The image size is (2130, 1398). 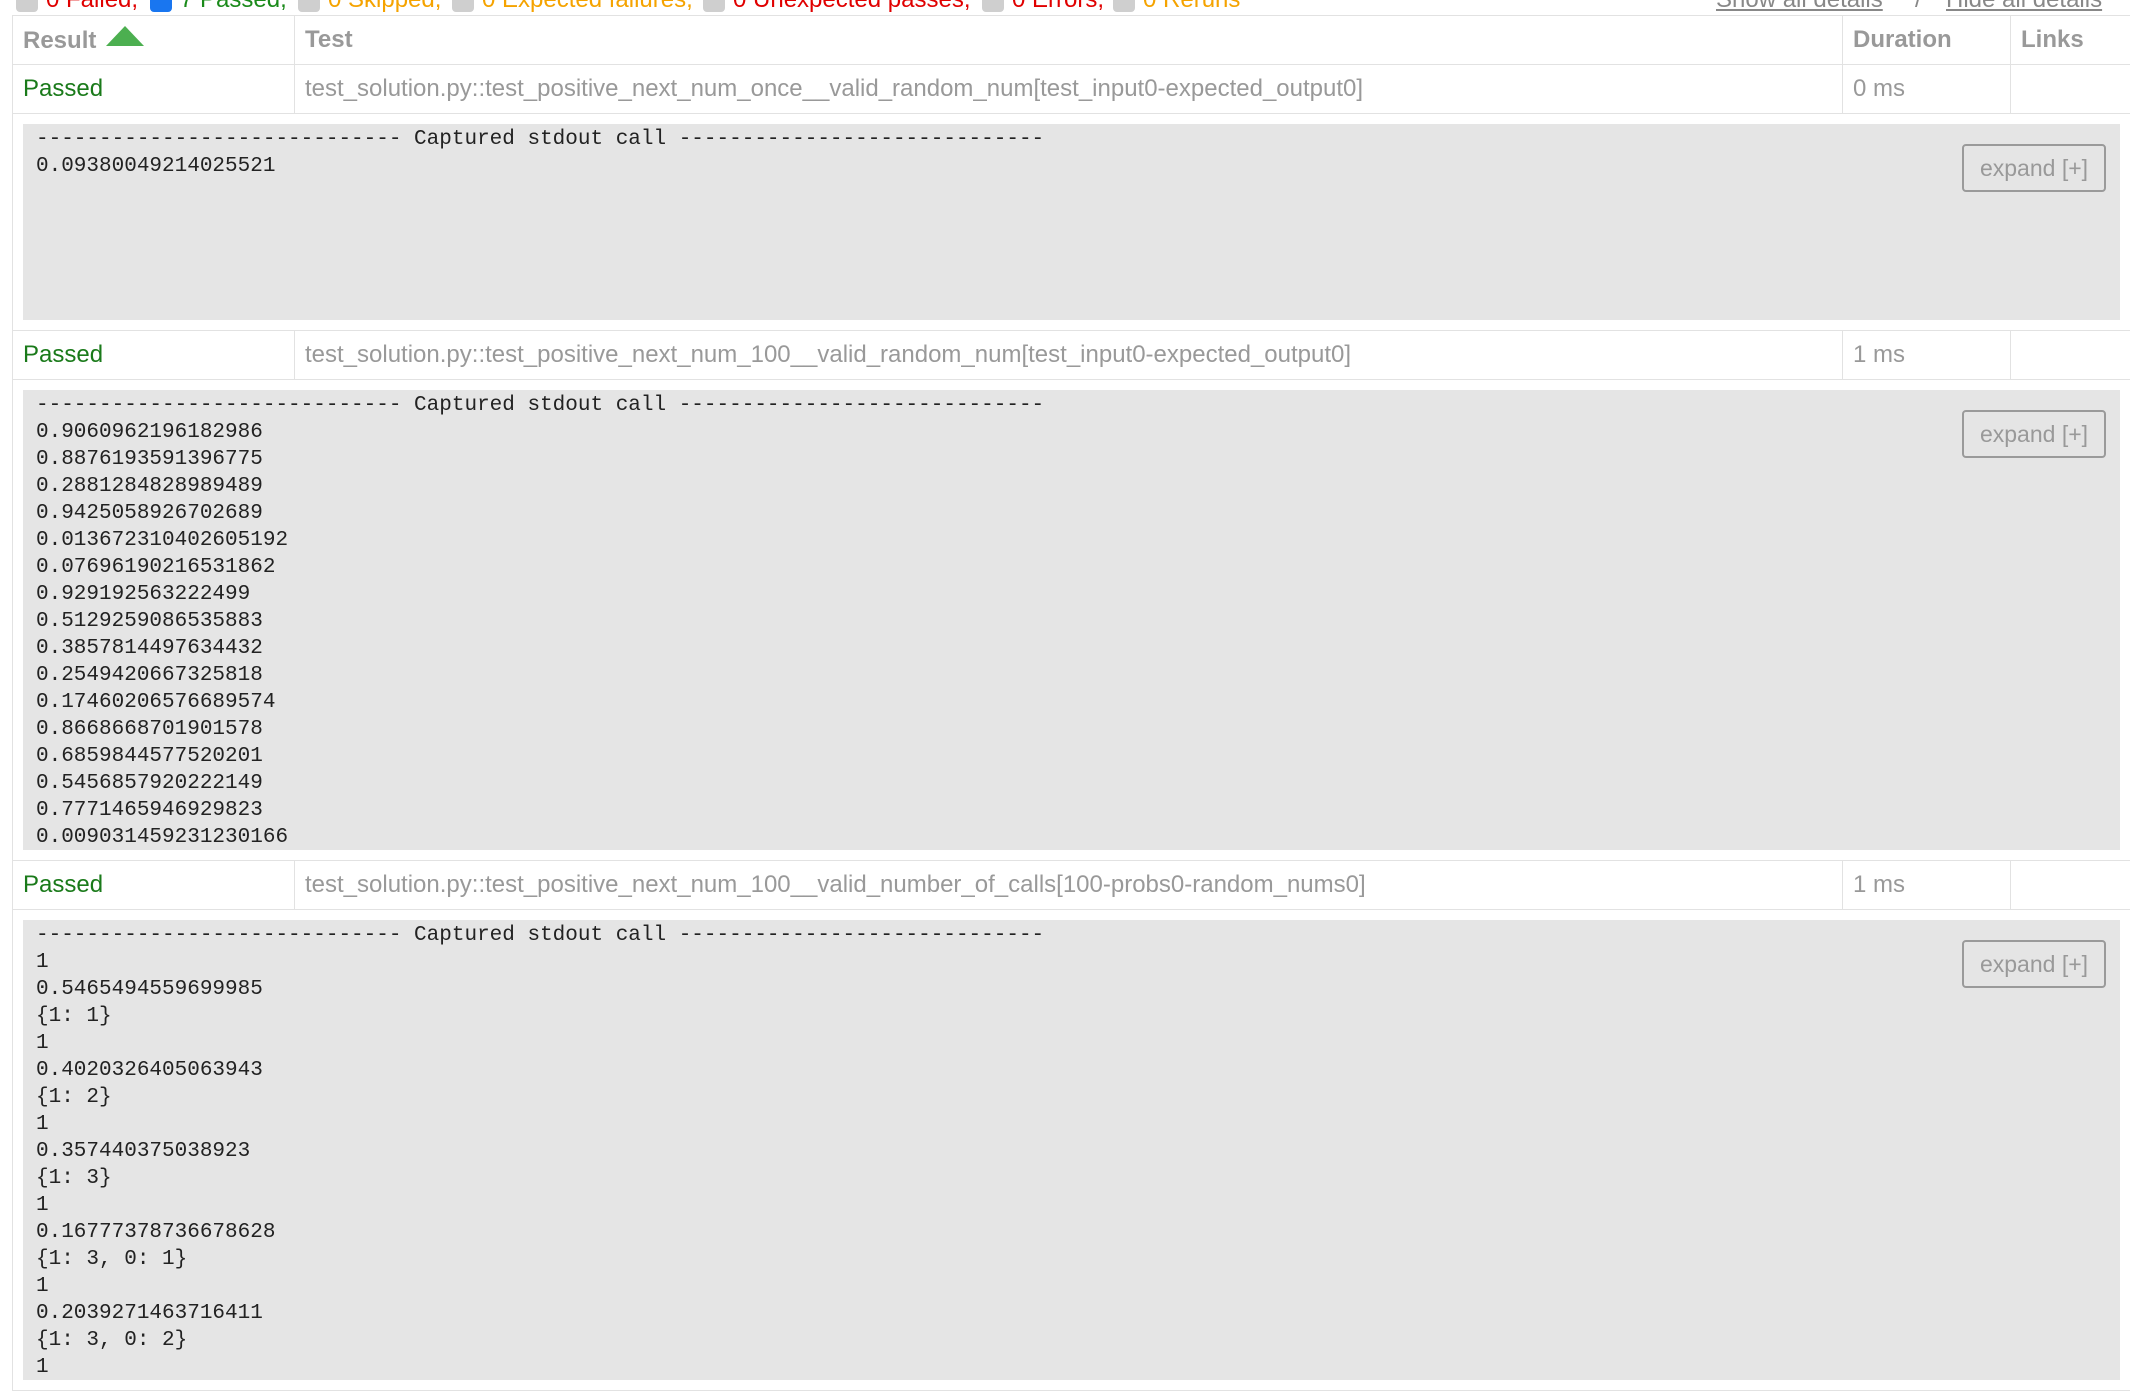 I want to click on filter-unexpected-passes: 0 Unexpected passes,, so click(x=836, y=7).